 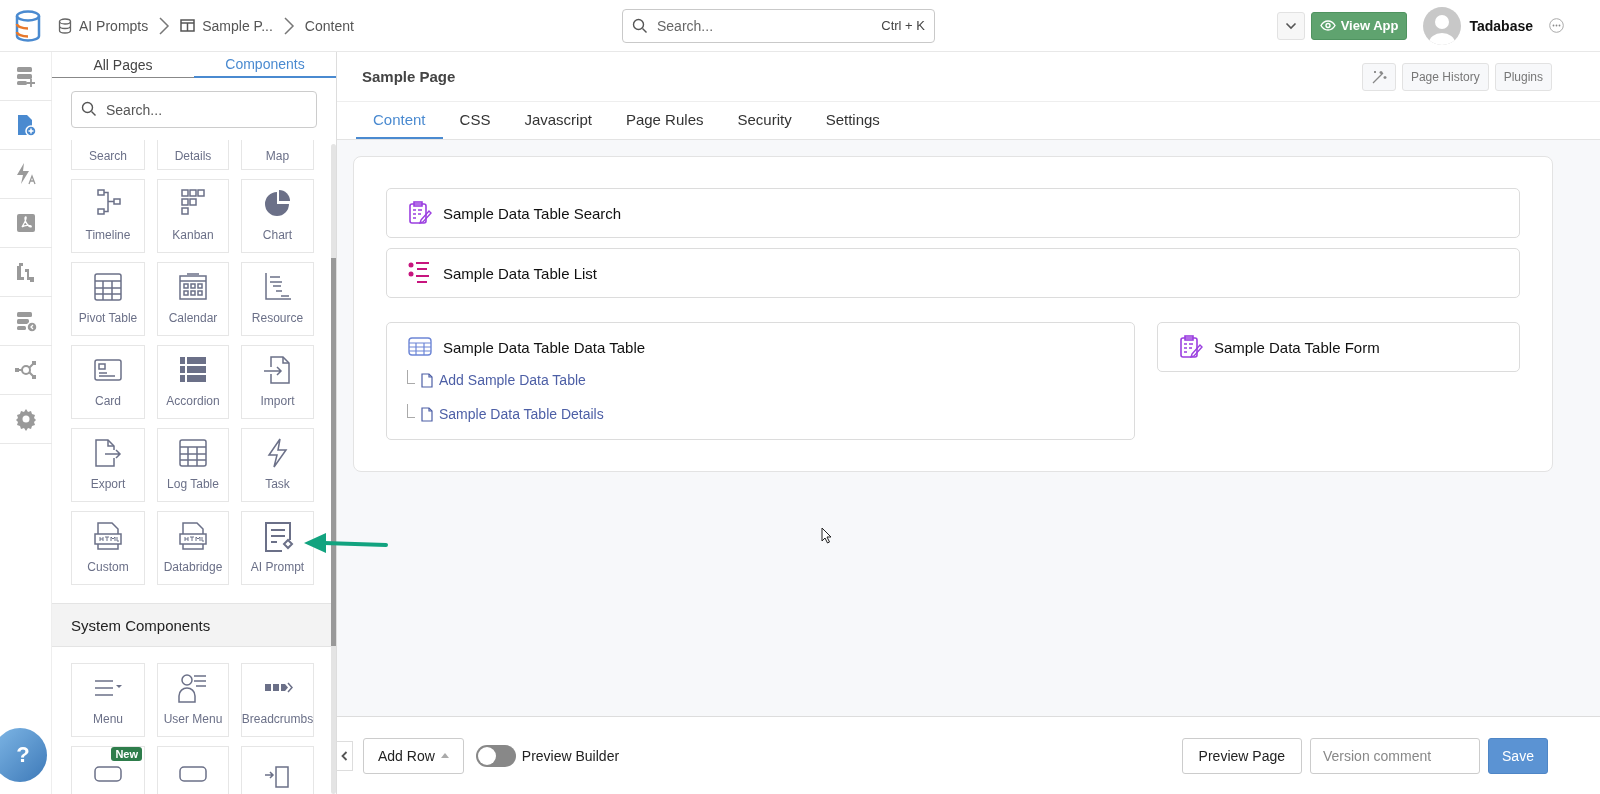 I want to click on preview-page-button: Preview Page, so click(x=1241, y=755).